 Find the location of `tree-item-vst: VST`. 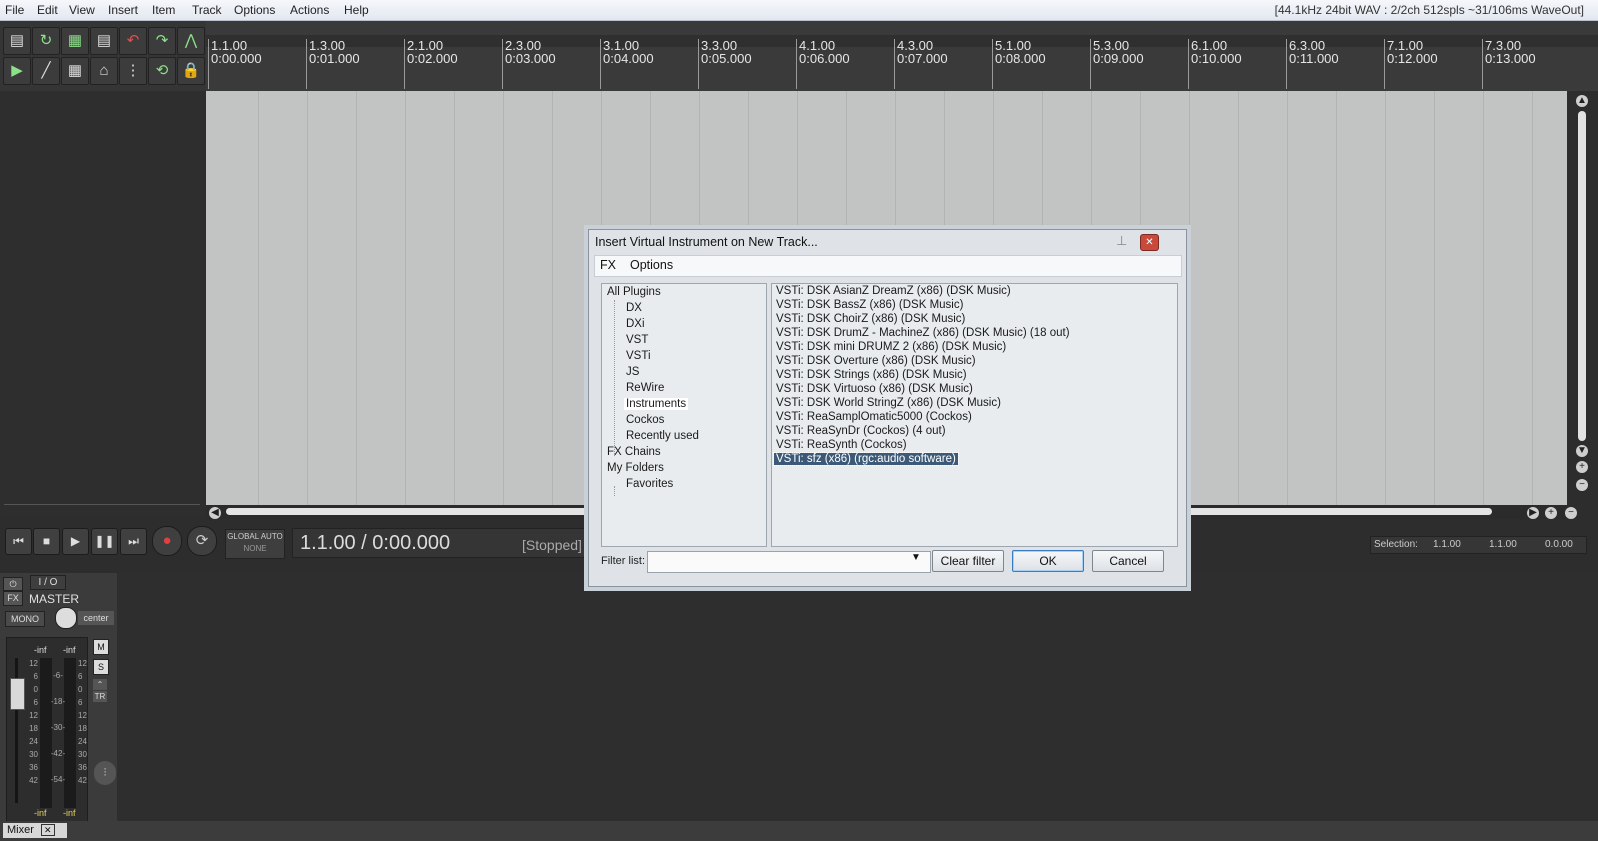

tree-item-vst: VST is located at coordinates (637, 340).